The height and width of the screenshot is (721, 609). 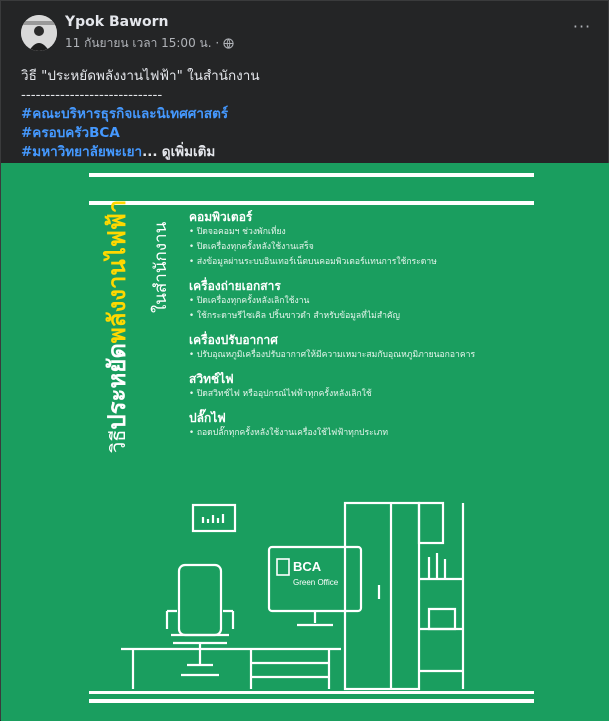 What do you see at coordinates (142, 43) in the screenshot?
I see `timestamp-text: 11 กันยายน เวลา 15:00 น. ·` at bounding box center [142, 43].